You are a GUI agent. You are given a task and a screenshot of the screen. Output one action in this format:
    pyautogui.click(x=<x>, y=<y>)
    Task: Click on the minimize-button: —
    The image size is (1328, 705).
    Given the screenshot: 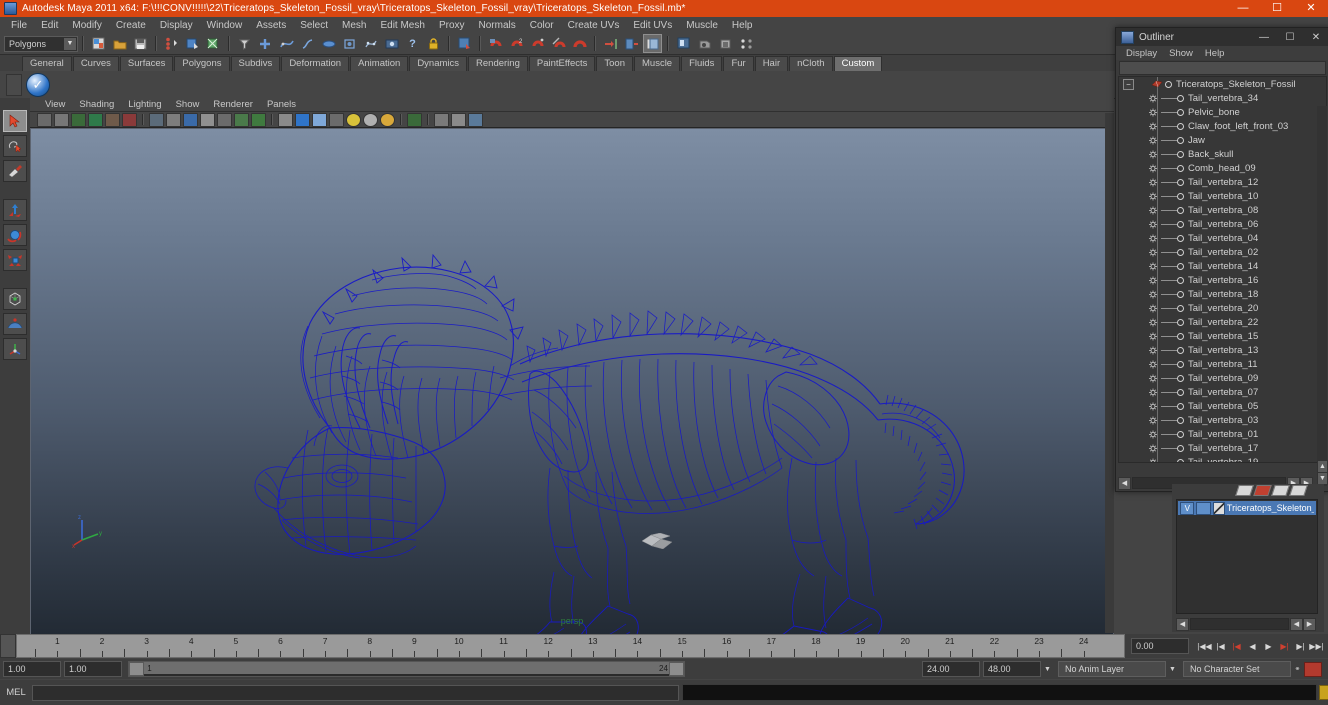 What is the action you would take?
    pyautogui.click(x=1243, y=8)
    